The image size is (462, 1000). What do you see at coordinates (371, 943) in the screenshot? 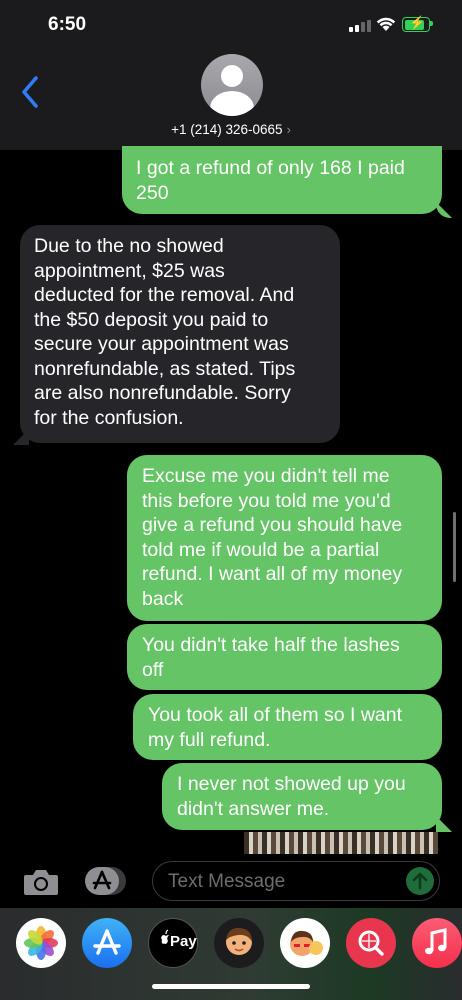
I see `search-images-icon` at bounding box center [371, 943].